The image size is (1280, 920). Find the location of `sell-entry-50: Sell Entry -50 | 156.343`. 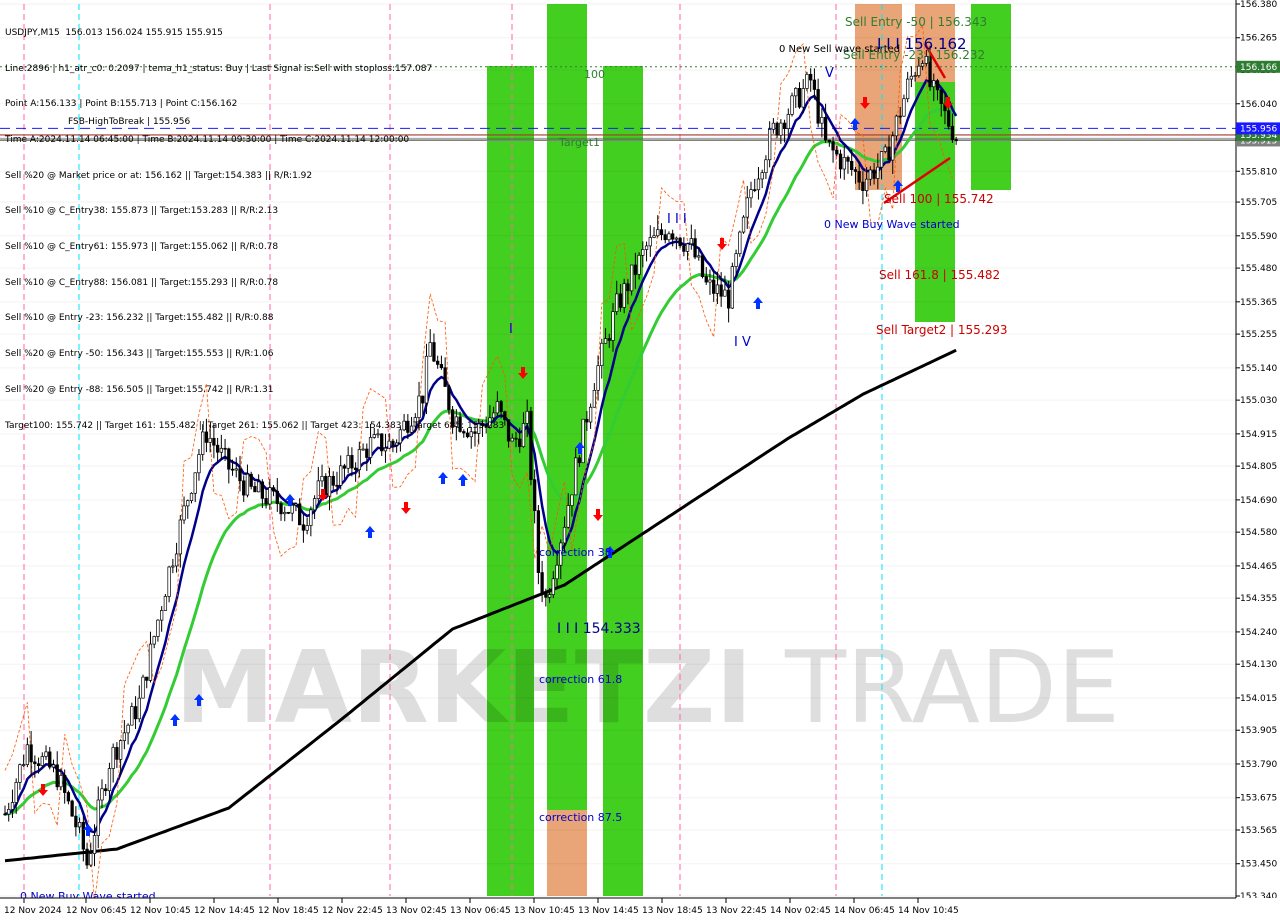

sell-entry-50: Sell Entry -50 | 156.343 is located at coordinates (916, 22).